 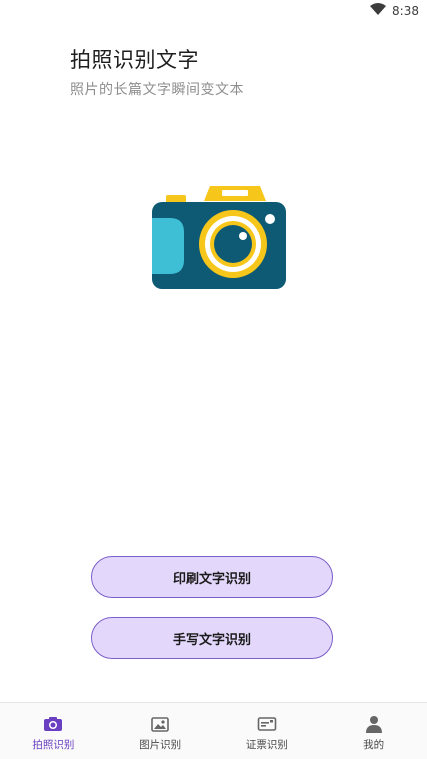 I want to click on bottom-nav: 拍照识别 图片识别 证票识别 我的, so click(x=213, y=730).